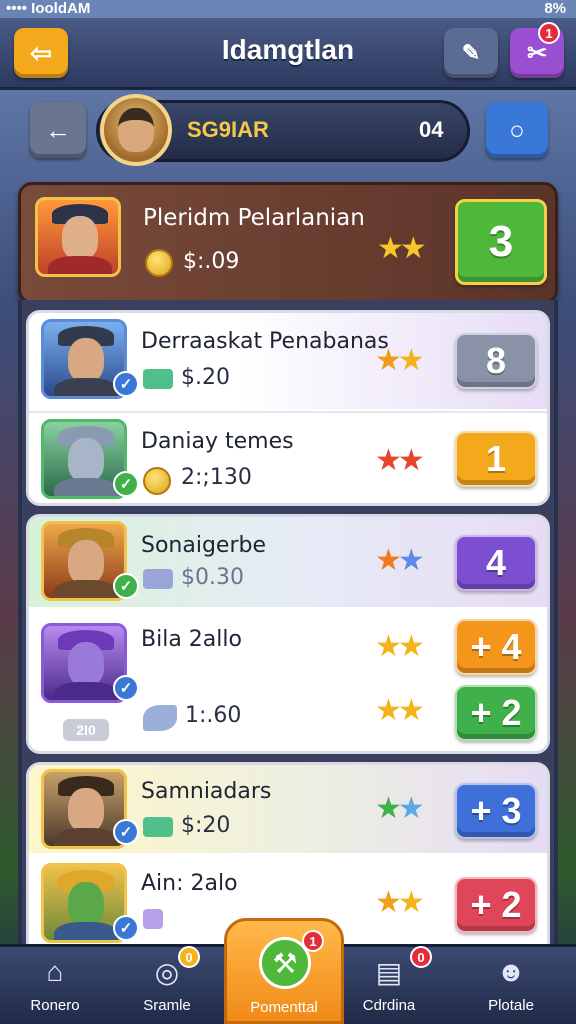 The image size is (576, 1024). Describe the element at coordinates (511, 971) in the screenshot. I see `person-icon: ☻` at that location.